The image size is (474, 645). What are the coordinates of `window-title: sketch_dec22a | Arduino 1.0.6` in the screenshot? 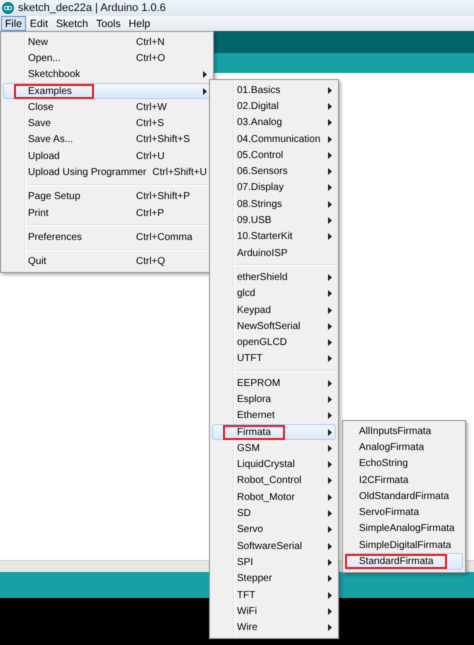 It's located at (92, 8).